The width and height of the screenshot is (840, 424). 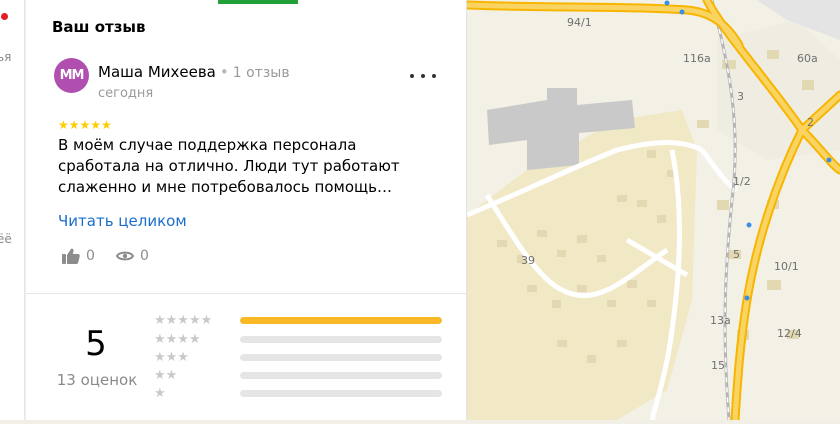 I want to click on status-dot, so click(x=4, y=16).